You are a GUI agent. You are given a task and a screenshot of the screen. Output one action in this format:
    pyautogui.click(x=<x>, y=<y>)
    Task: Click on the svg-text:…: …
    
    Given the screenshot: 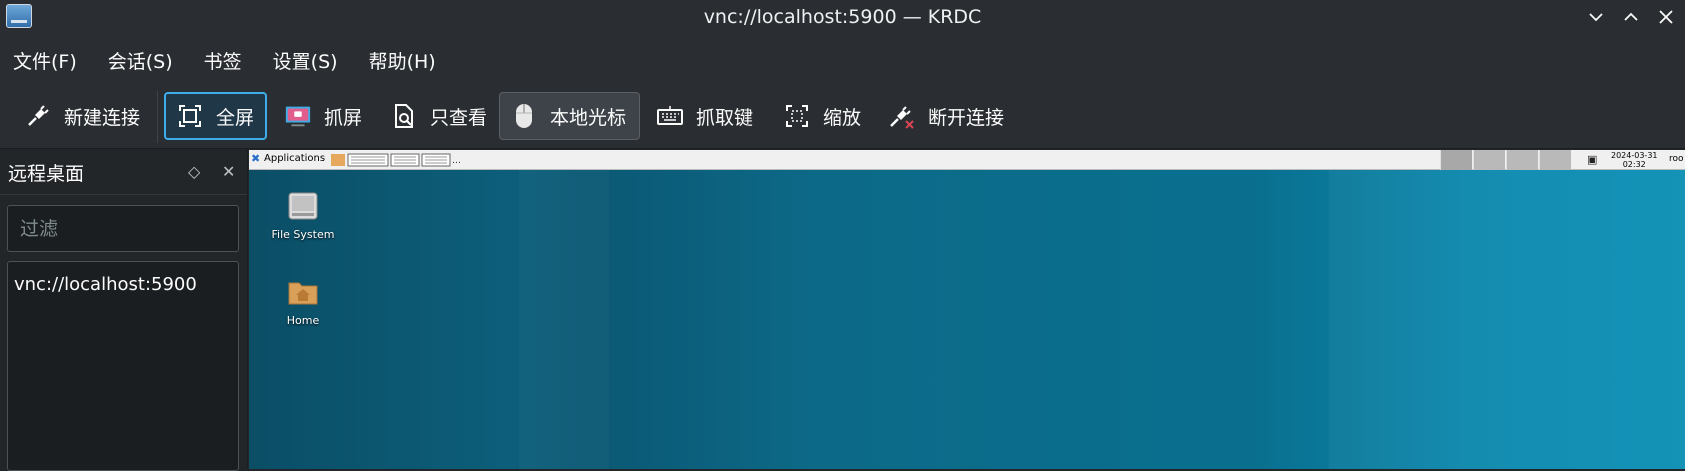 What is the action you would take?
    pyautogui.click(x=456, y=161)
    